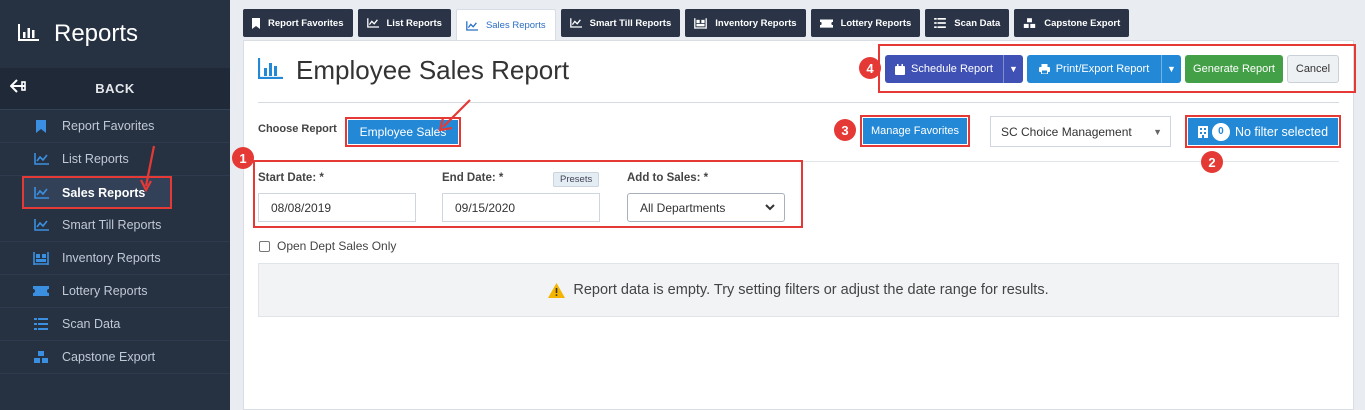 The image size is (1365, 410). I want to click on store-select-value: SC Choice Management, so click(1066, 131).